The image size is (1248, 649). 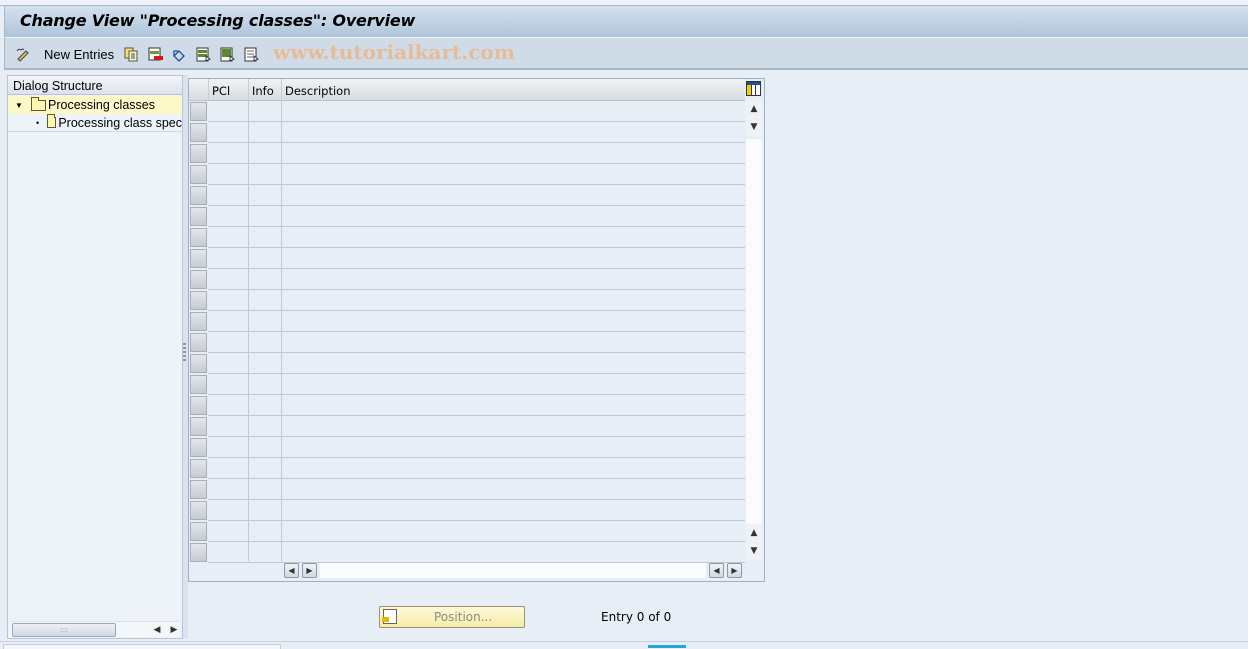 I want to click on vertical-scroll-track, so click(x=754, y=331).